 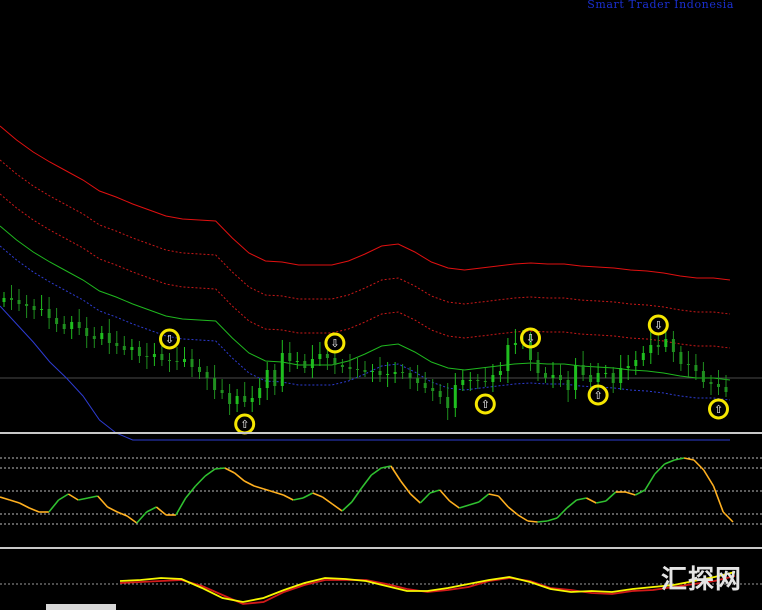 What do you see at coordinates (81, 607) in the screenshot?
I see `histogram-bar` at bounding box center [81, 607].